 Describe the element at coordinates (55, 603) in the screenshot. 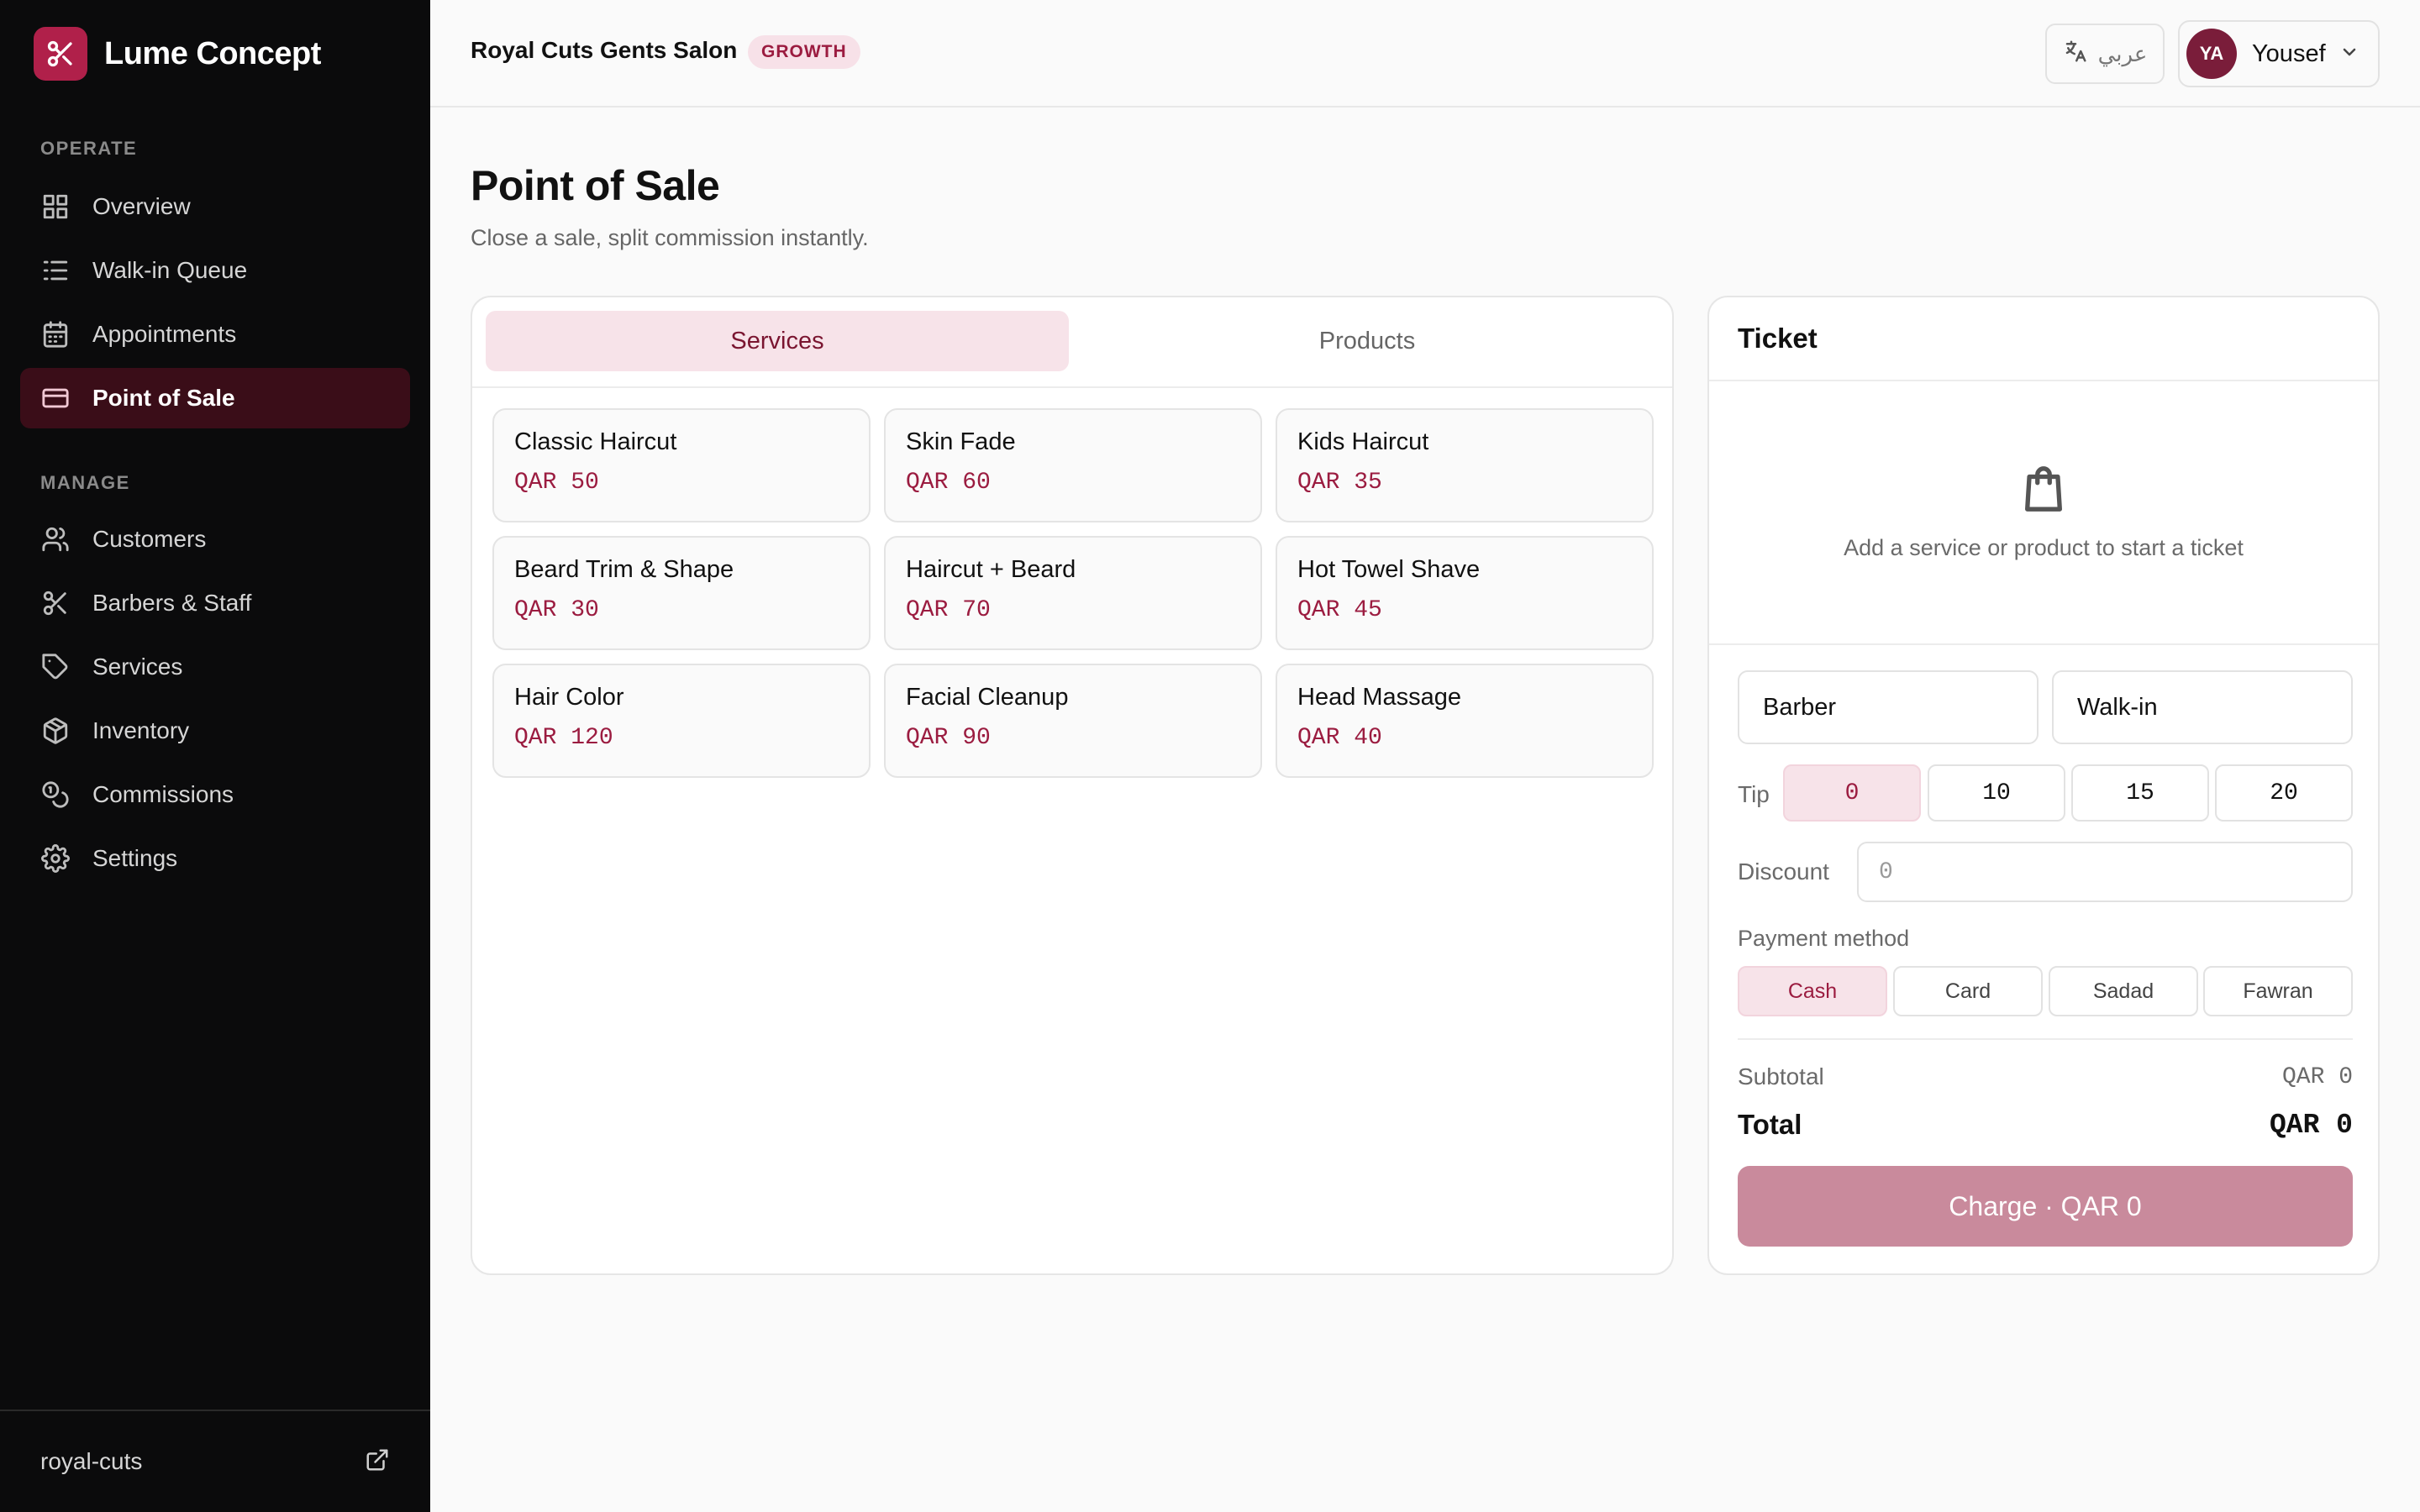

I see `scissors-icon` at that location.